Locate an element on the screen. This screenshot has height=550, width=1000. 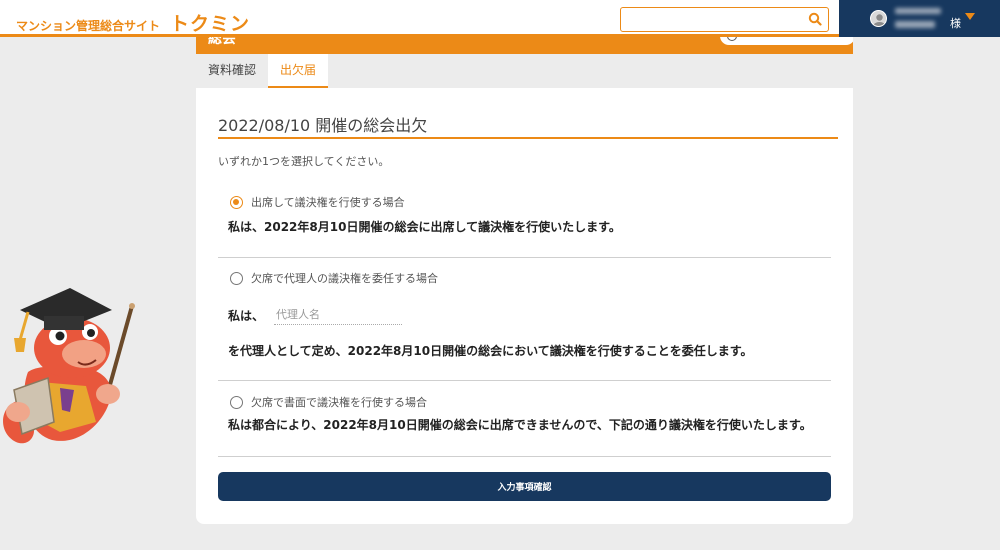
section-header-band: 総会 is located at coordinates (524, 45).